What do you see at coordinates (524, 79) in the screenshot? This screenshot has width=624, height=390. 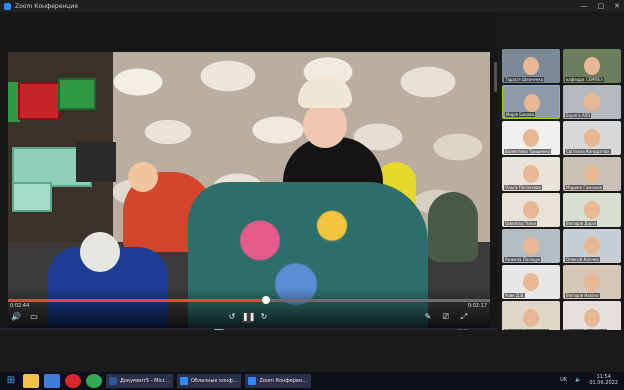 I see `participant-name: Тарасія Шевченко` at bounding box center [524, 79].